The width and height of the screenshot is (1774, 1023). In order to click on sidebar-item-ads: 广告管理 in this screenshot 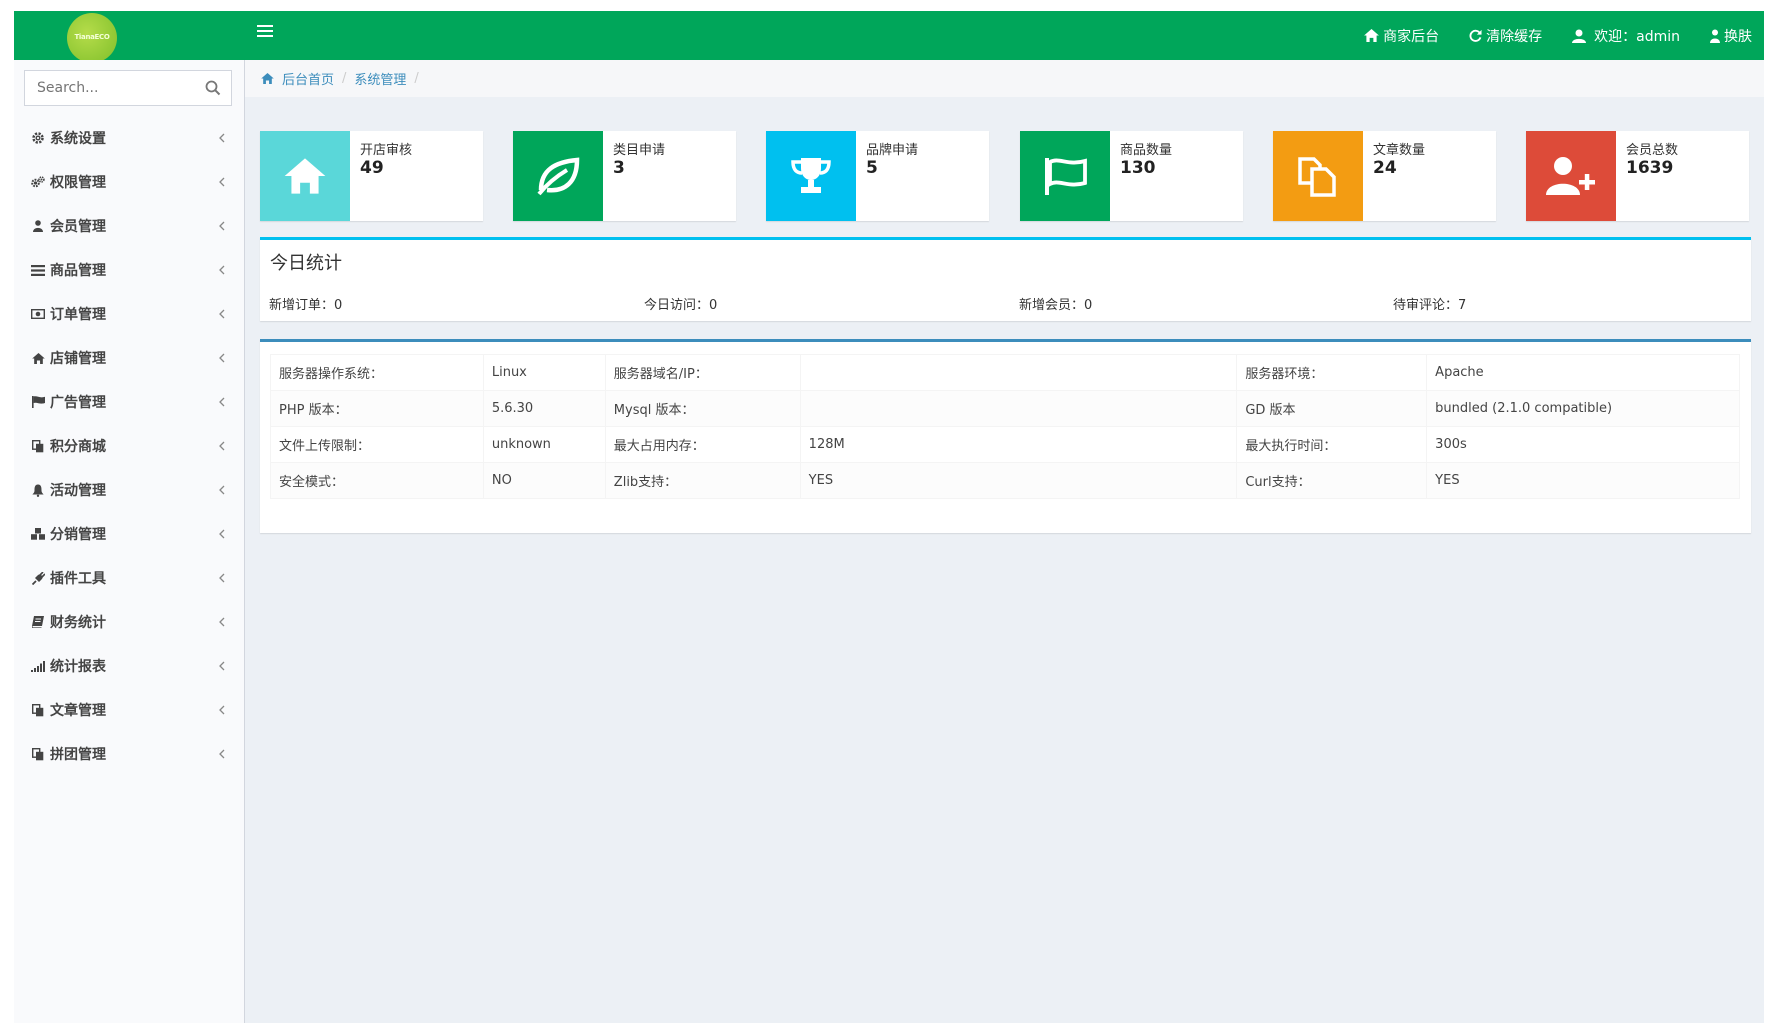, I will do `click(129, 402)`.